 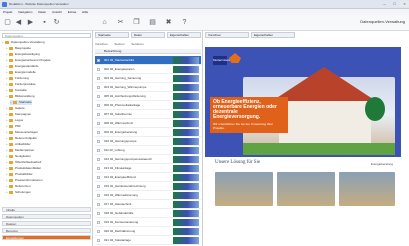 I want to click on tree-item: + Startseite, so click(x=21, y=102).